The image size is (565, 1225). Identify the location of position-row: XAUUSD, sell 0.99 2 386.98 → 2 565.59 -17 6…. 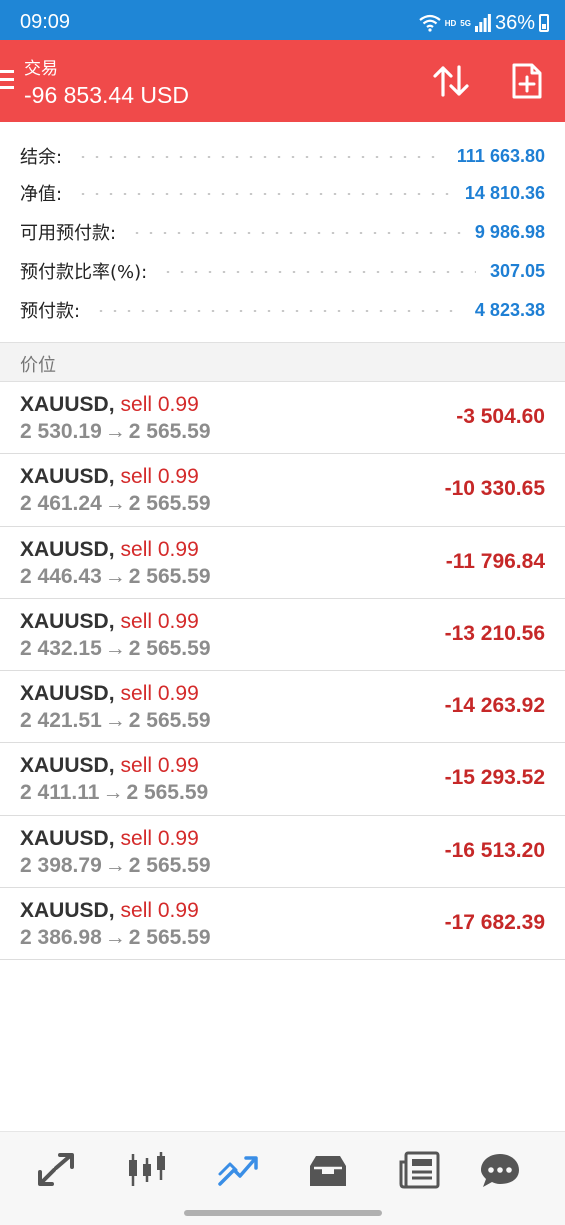
(282, 924).